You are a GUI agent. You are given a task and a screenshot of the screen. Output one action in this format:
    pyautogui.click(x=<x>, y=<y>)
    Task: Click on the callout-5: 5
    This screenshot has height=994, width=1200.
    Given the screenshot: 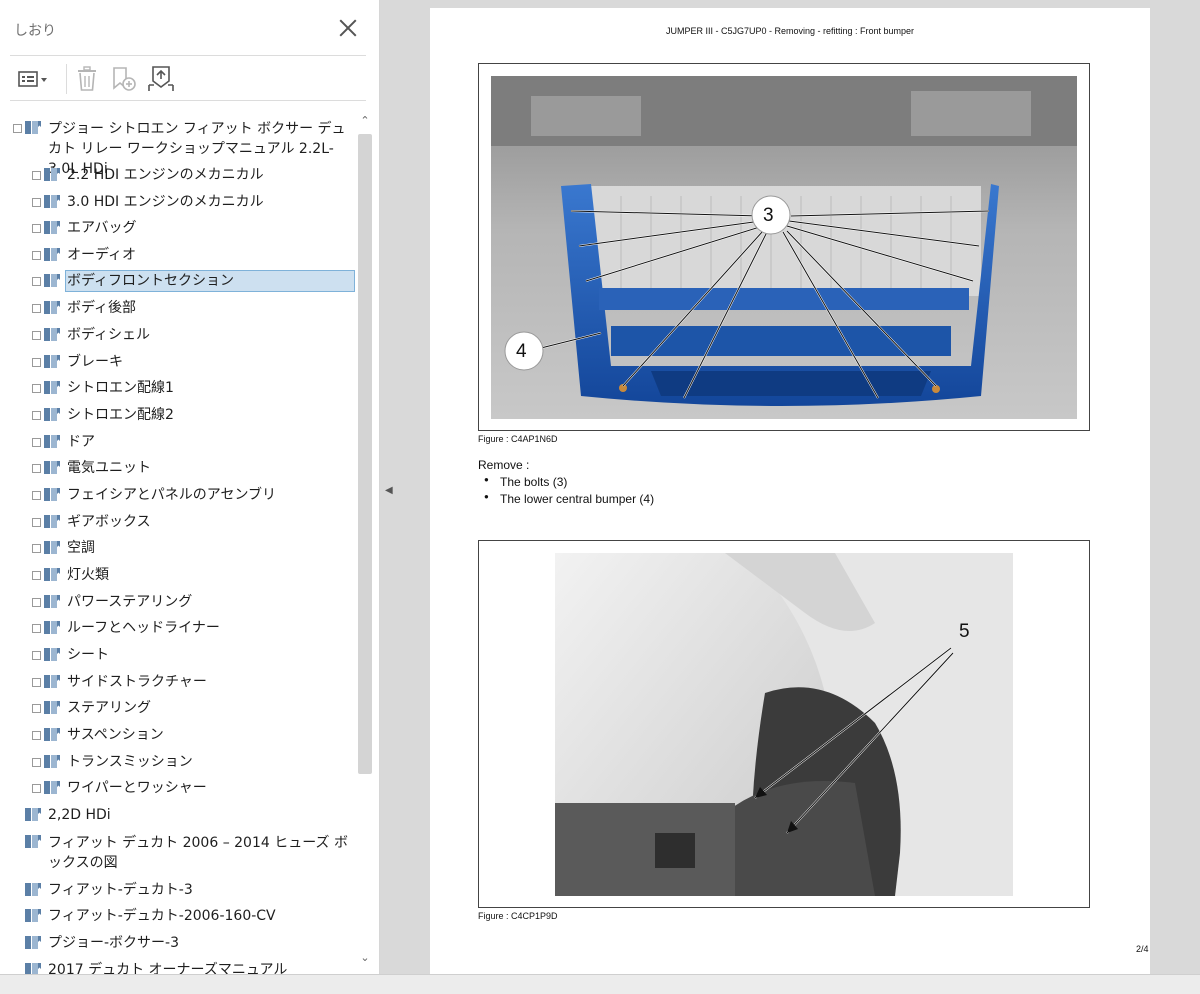 What is the action you would take?
    pyautogui.click(x=964, y=631)
    